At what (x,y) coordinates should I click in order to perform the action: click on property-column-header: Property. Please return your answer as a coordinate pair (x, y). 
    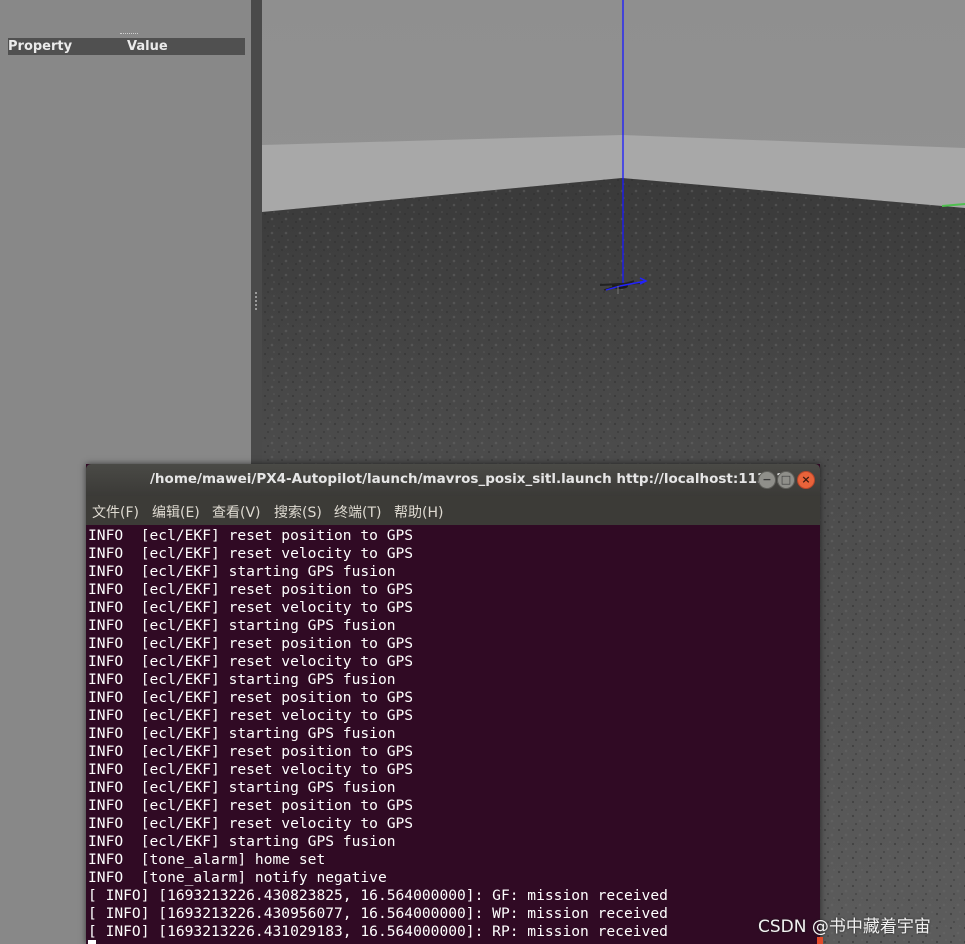
    Looking at the image, I should click on (40, 46).